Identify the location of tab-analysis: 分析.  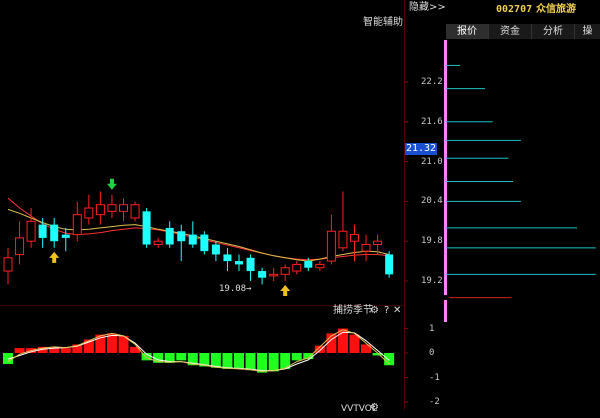
(553, 31).